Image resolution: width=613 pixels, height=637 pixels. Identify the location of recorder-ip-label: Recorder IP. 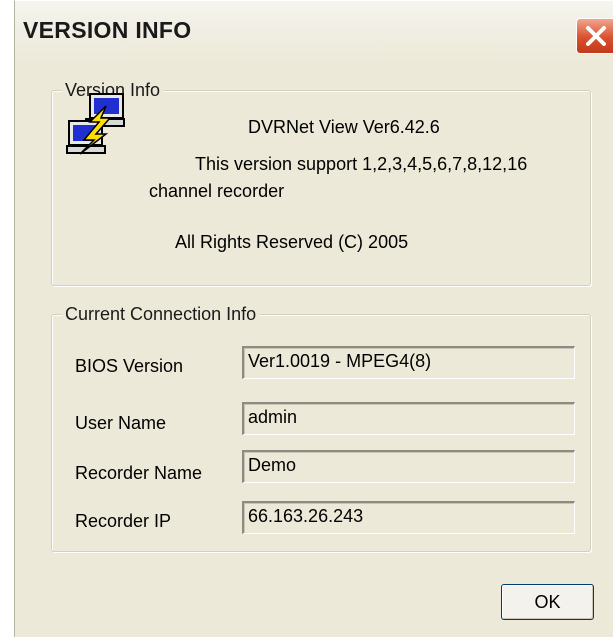
(123, 521).